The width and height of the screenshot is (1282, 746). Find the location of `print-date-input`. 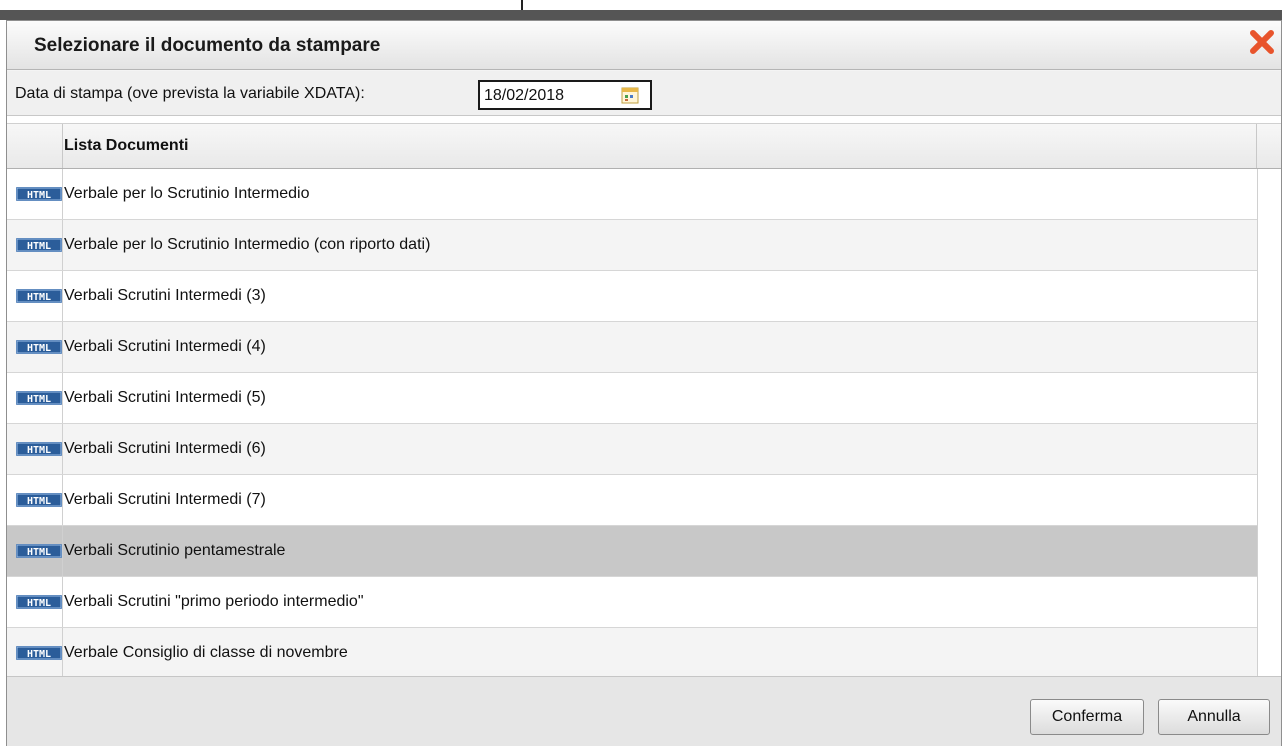

print-date-input is located at coordinates (548, 96).